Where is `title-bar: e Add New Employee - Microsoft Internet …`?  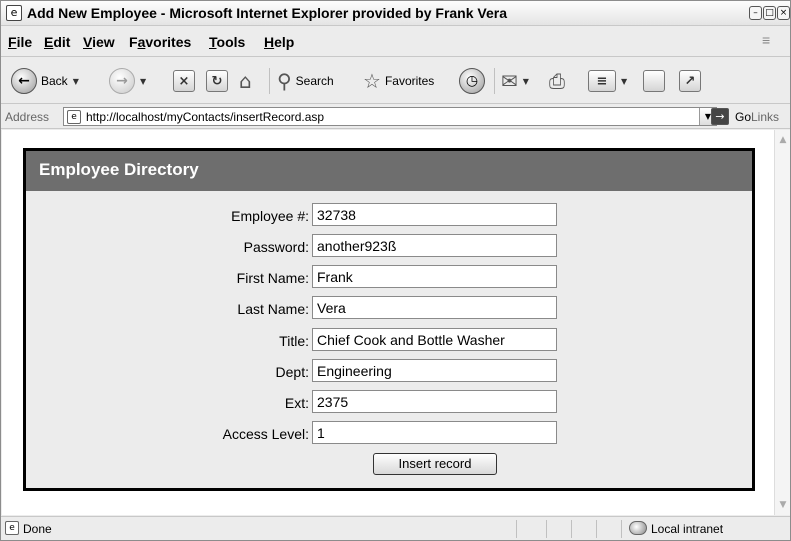
title-bar: e Add New Employee - Microsoft Internet … is located at coordinates (395, 13).